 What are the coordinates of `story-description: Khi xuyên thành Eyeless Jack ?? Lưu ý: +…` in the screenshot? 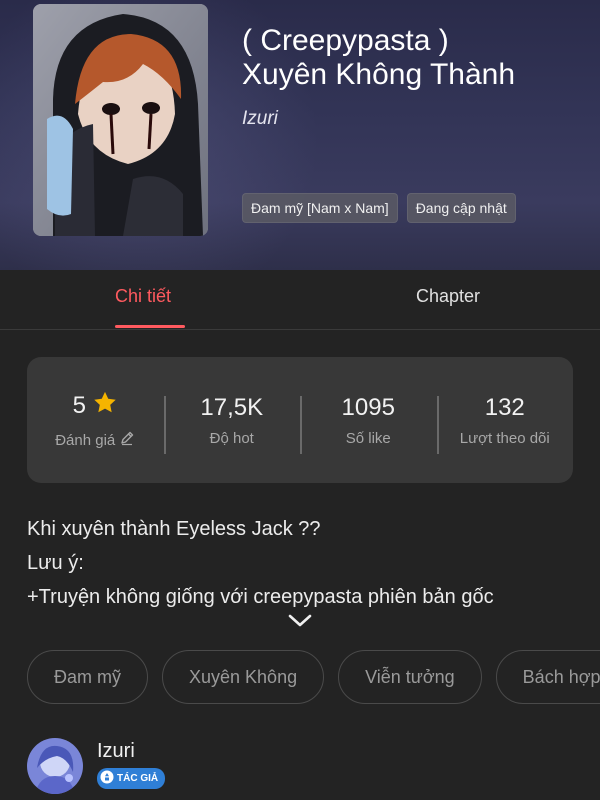 It's located at (307, 563).